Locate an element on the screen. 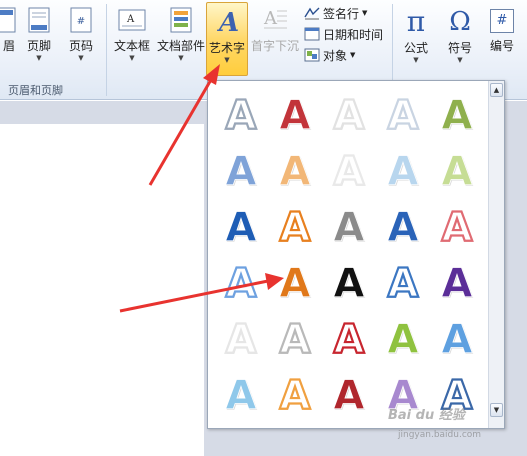 The height and width of the screenshot is (456, 527). wordart-style-4-2: AA is located at coordinates (295, 283).